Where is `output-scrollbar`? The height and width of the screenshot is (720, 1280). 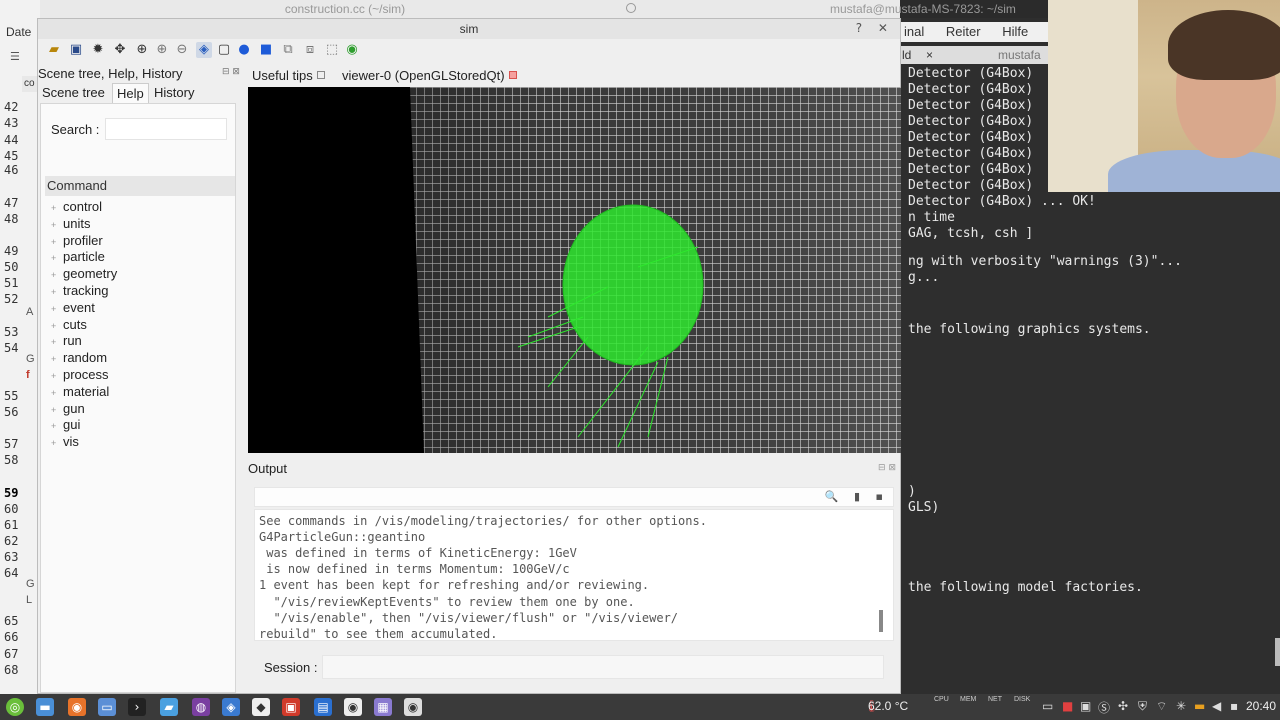
output-scrollbar is located at coordinates (881, 621).